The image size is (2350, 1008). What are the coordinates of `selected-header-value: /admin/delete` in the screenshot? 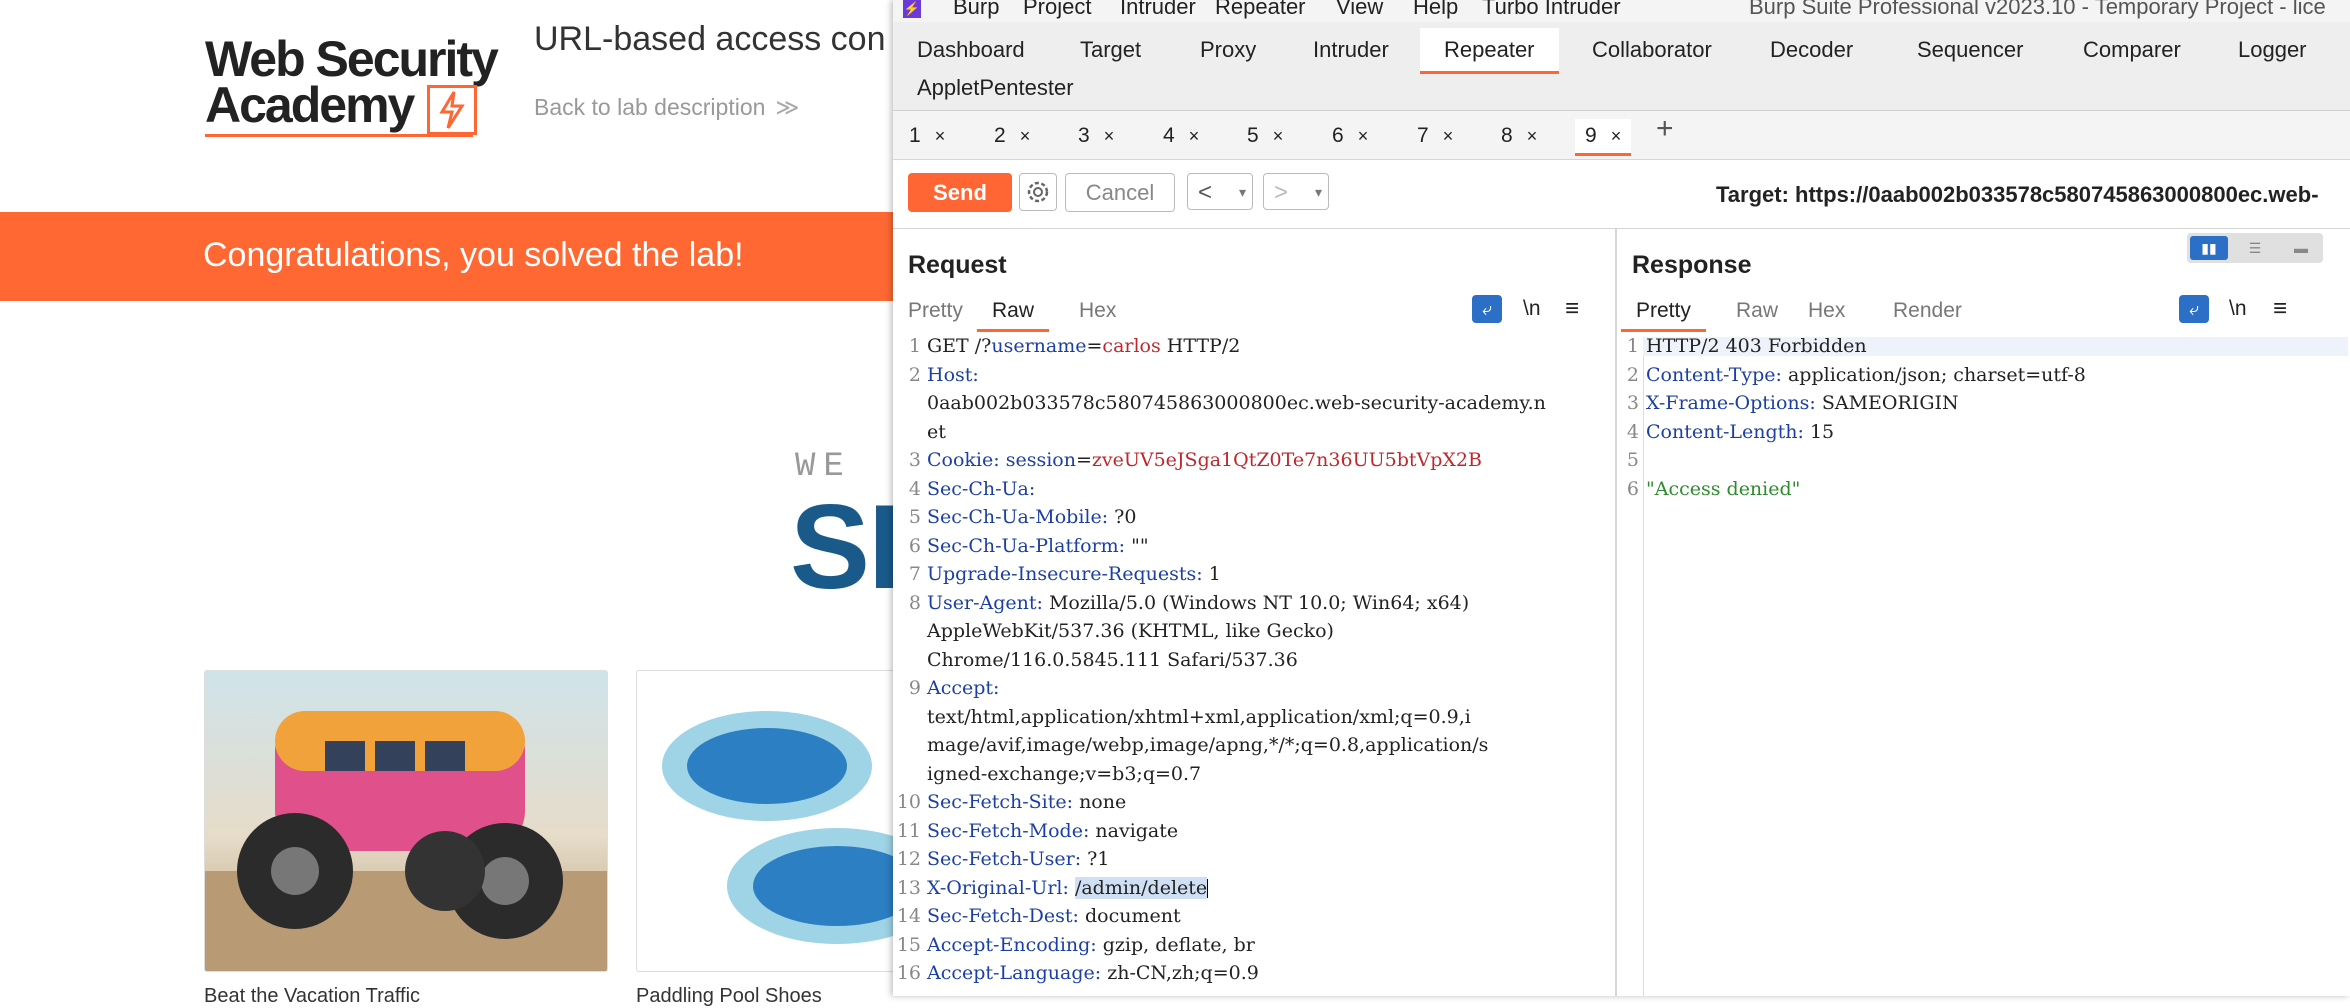 It's located at (1141, 887).